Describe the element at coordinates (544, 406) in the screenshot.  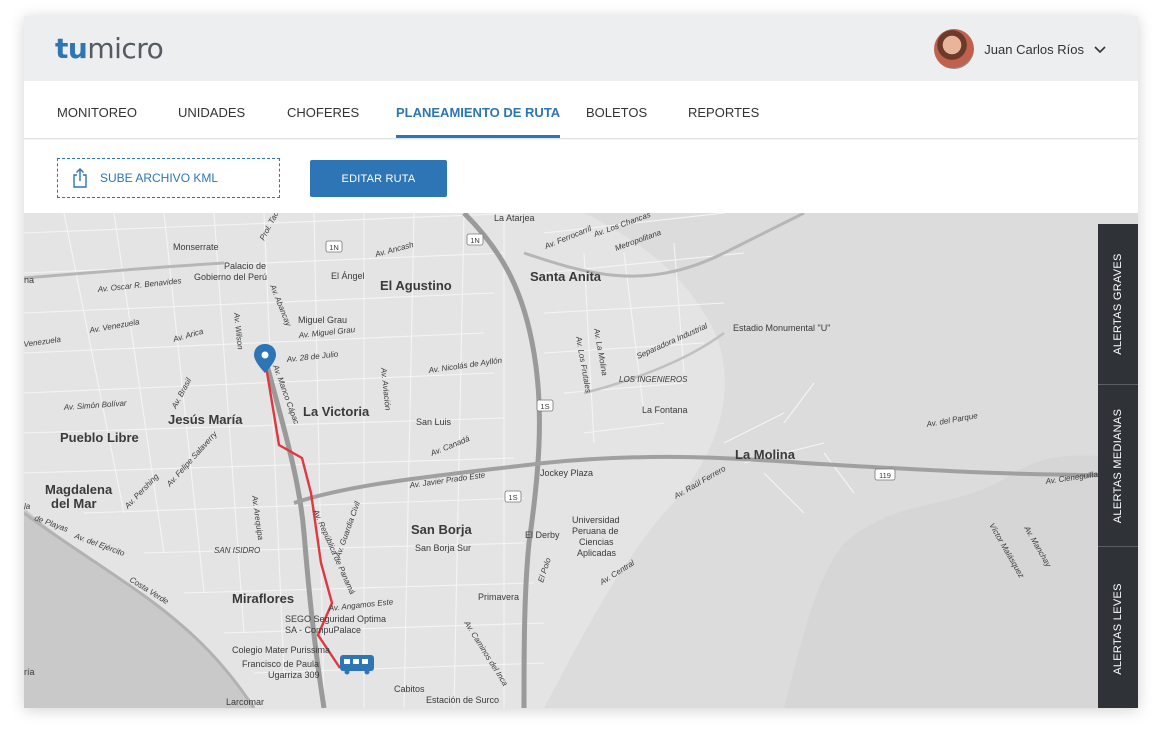
I see `road-shield-1s: 1S` at that location.